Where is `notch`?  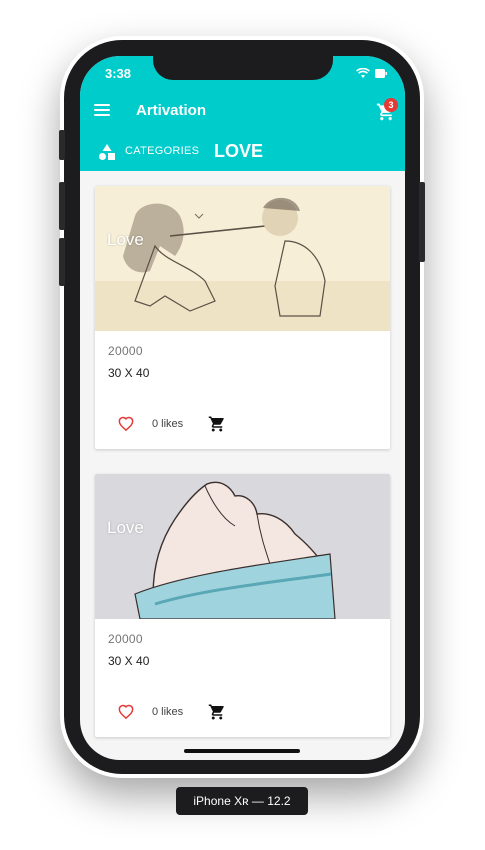
notch is located at coordinates (243, 68).